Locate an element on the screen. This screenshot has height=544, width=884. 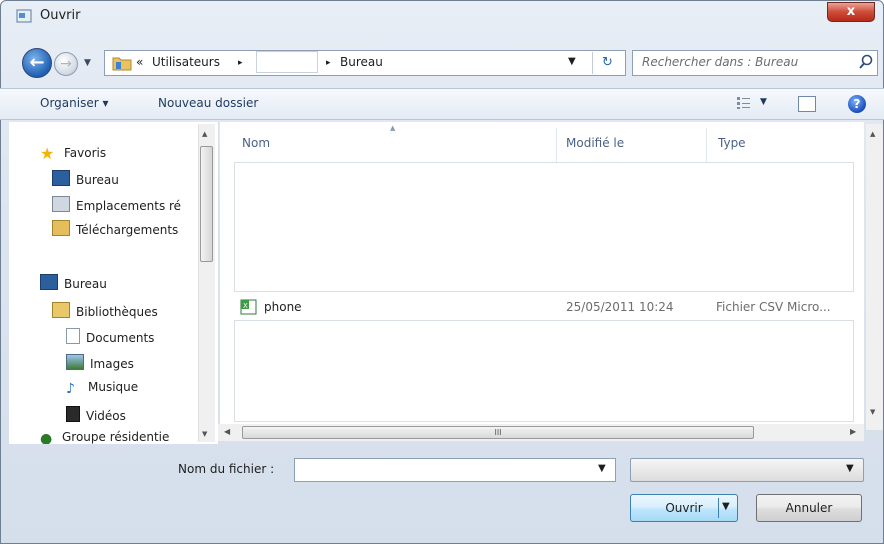
column-header-name: Nom is located at coordinates (256, 143).